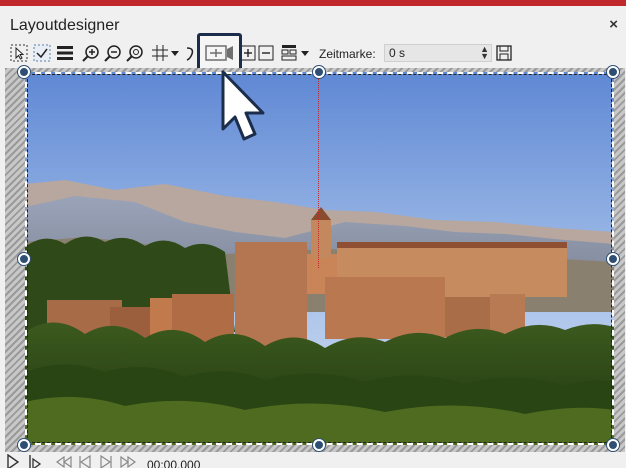  Describe the element at coordinates (613, 445) in the screenshot. I see `resize-handle-bottom-right` at that location.